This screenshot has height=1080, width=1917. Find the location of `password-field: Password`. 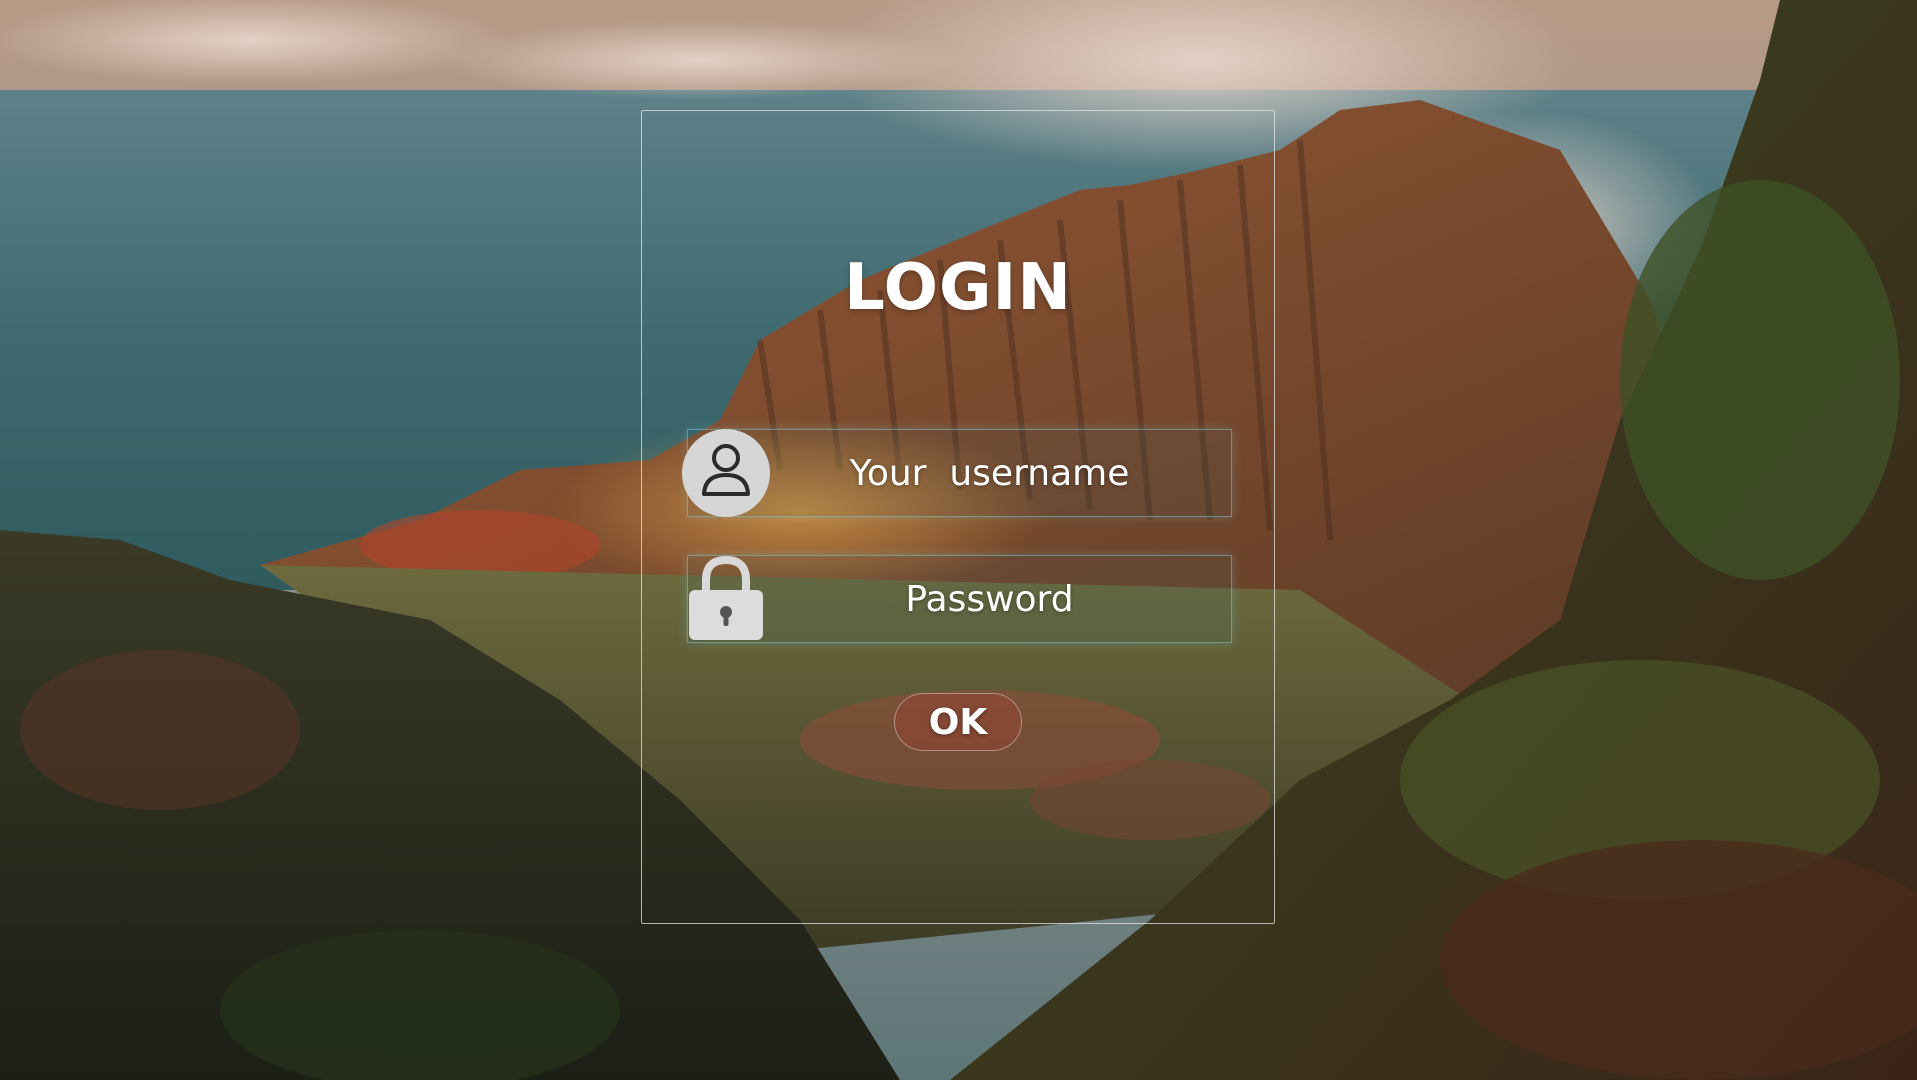

password-field: Password is located at coordinates (959, 599).